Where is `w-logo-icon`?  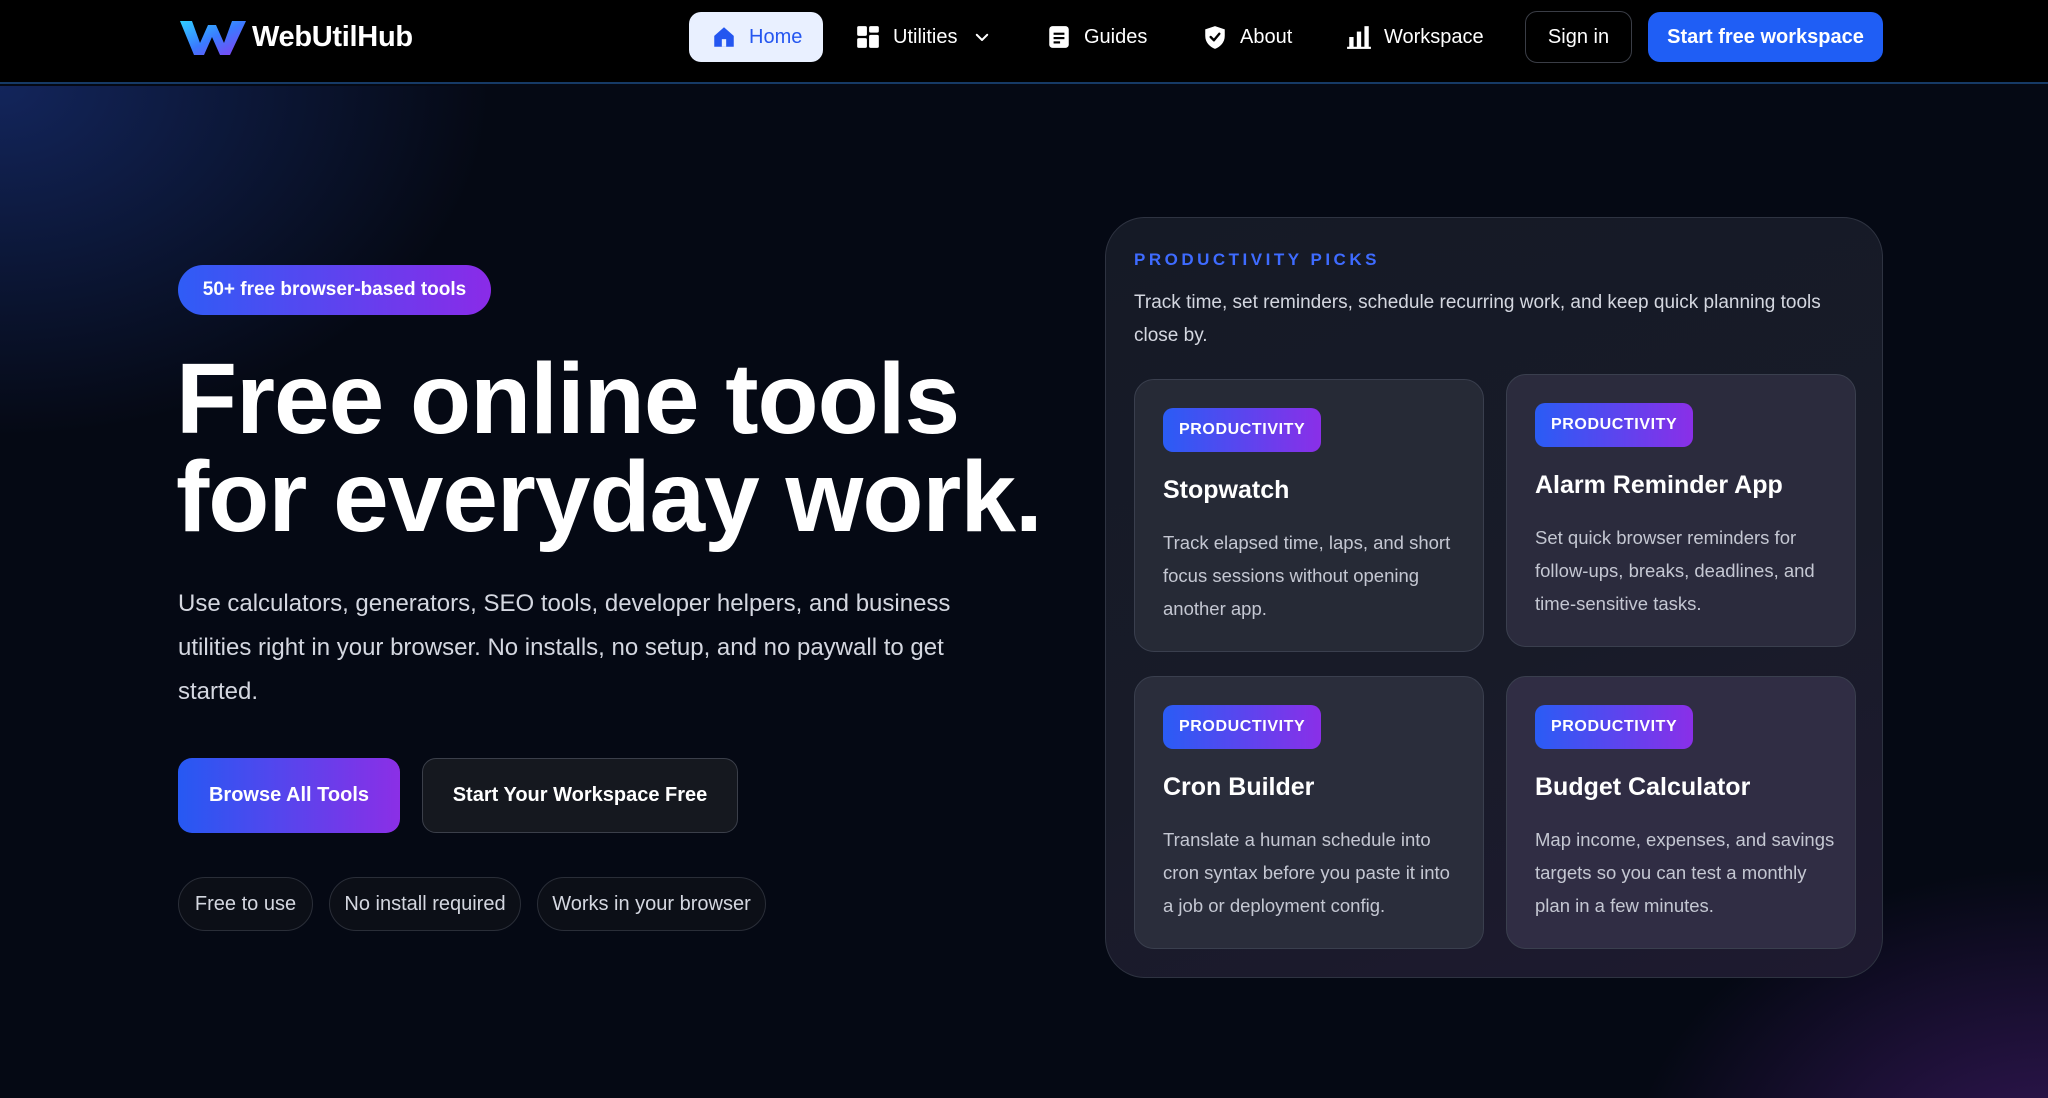 w-logo-icon is located at coordinates (213, 38).